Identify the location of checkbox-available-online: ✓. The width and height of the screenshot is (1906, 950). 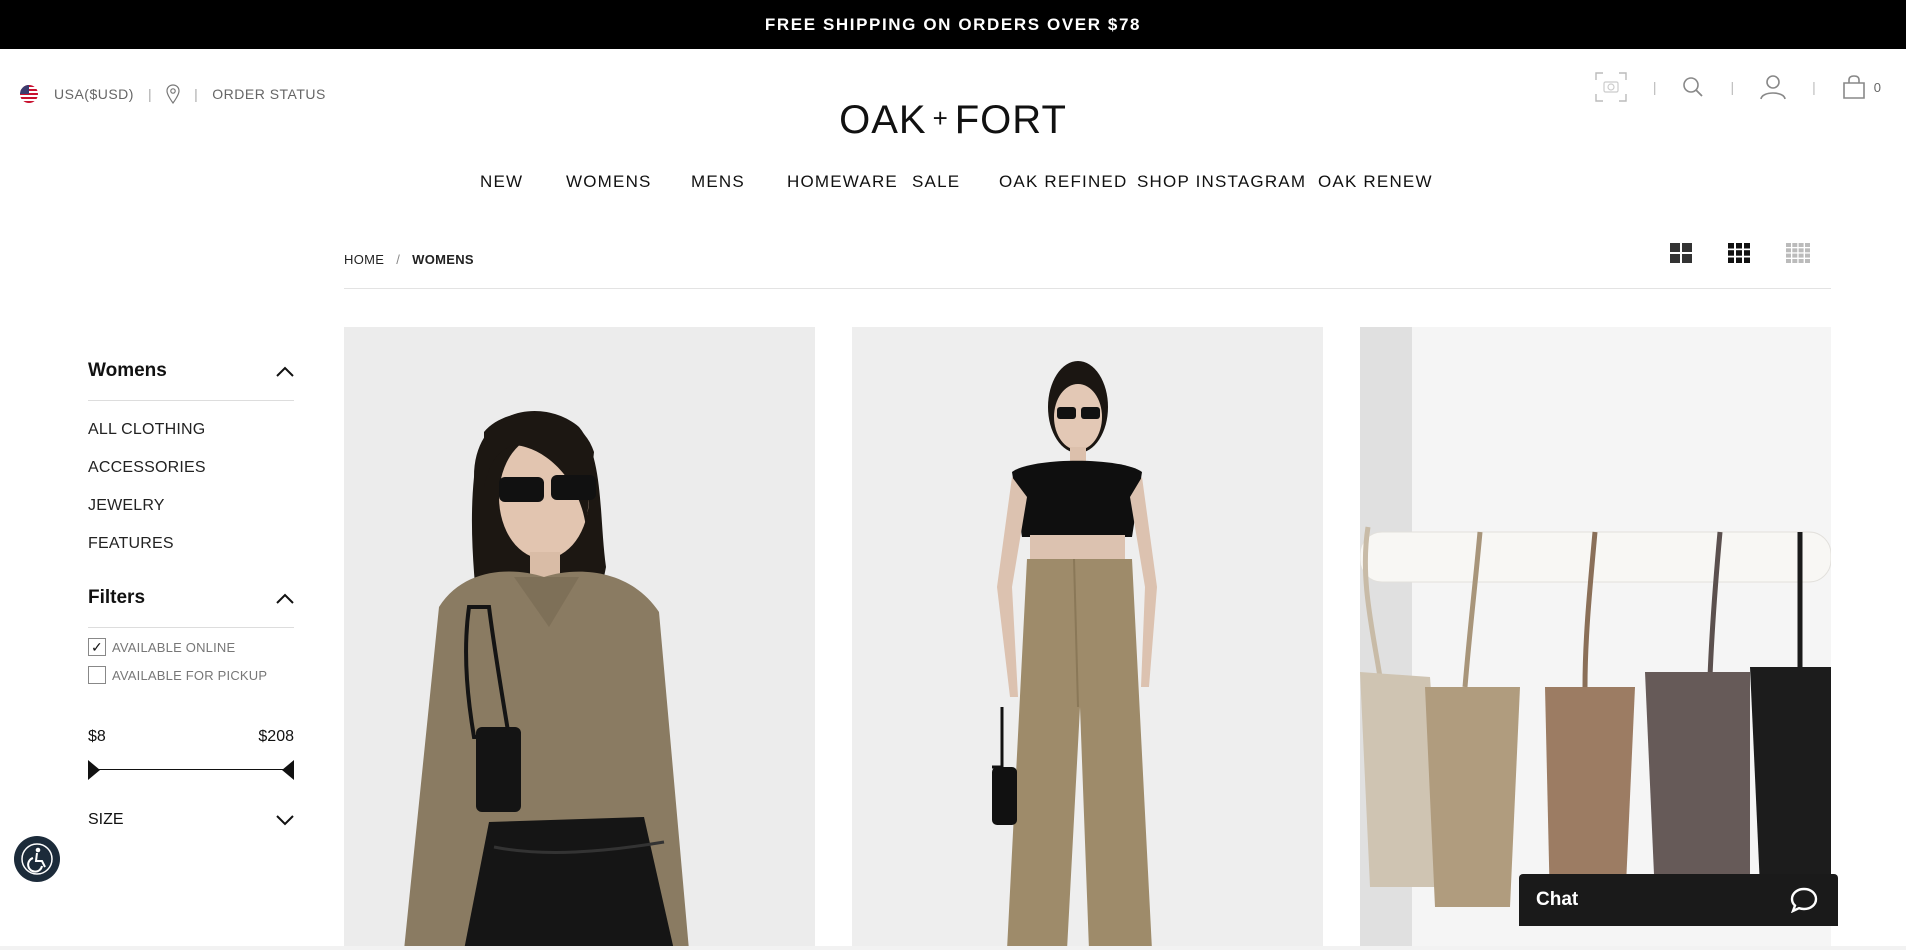
(97, 647).